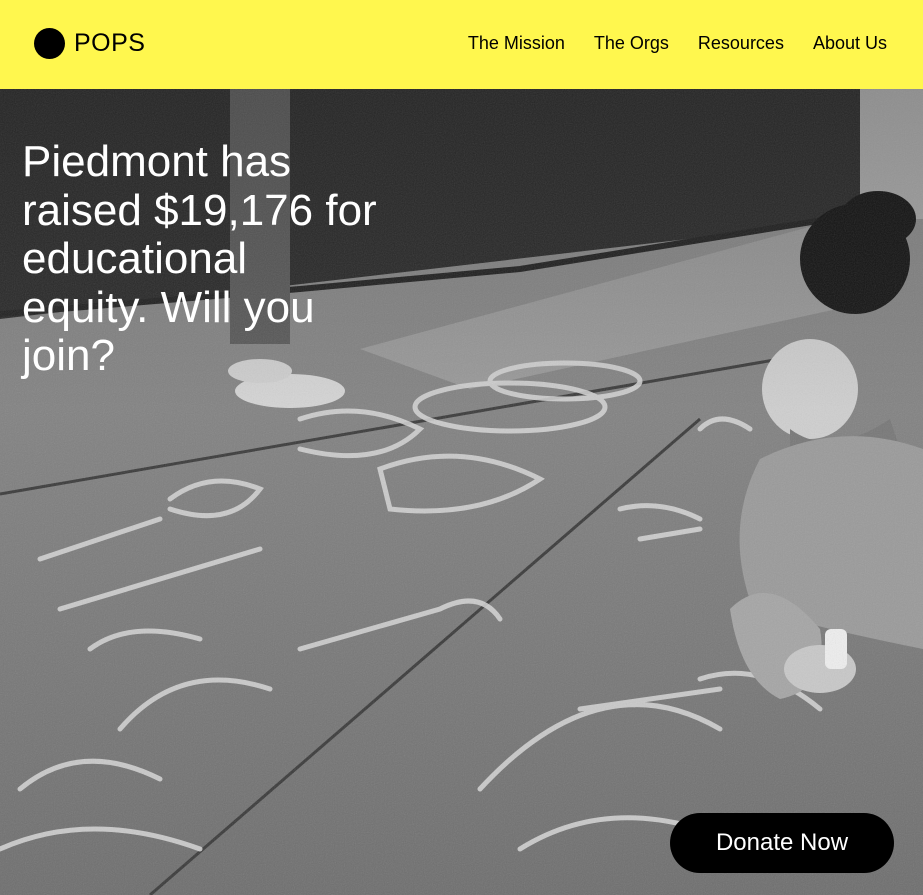  What do you see at coordinates (631, 43) in the screenshot?
I see `nav-link-orgs: The Orgs` at bounding box center [631, 43].